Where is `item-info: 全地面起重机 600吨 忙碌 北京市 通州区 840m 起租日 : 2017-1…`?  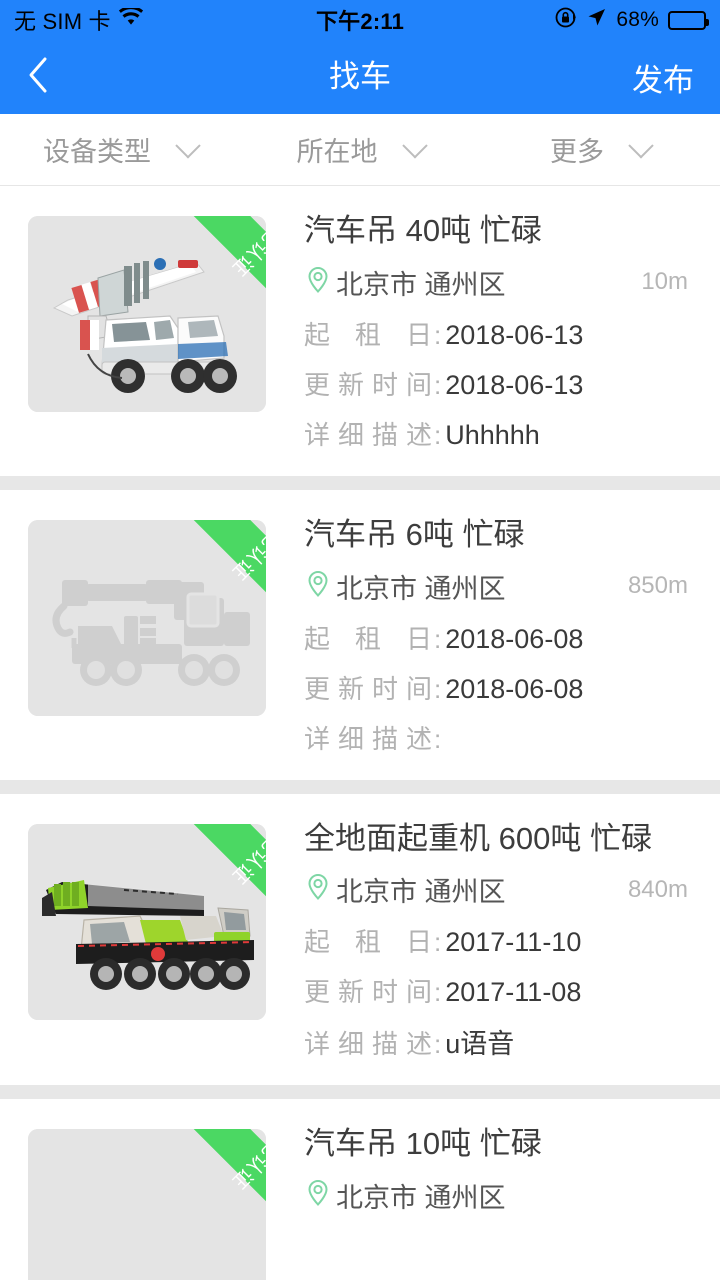
item-info: 全地面起重机 600吨 忙碌 北京市 通州区 840m 起租日 : 2017-1… is located at coordinates (479, 940).